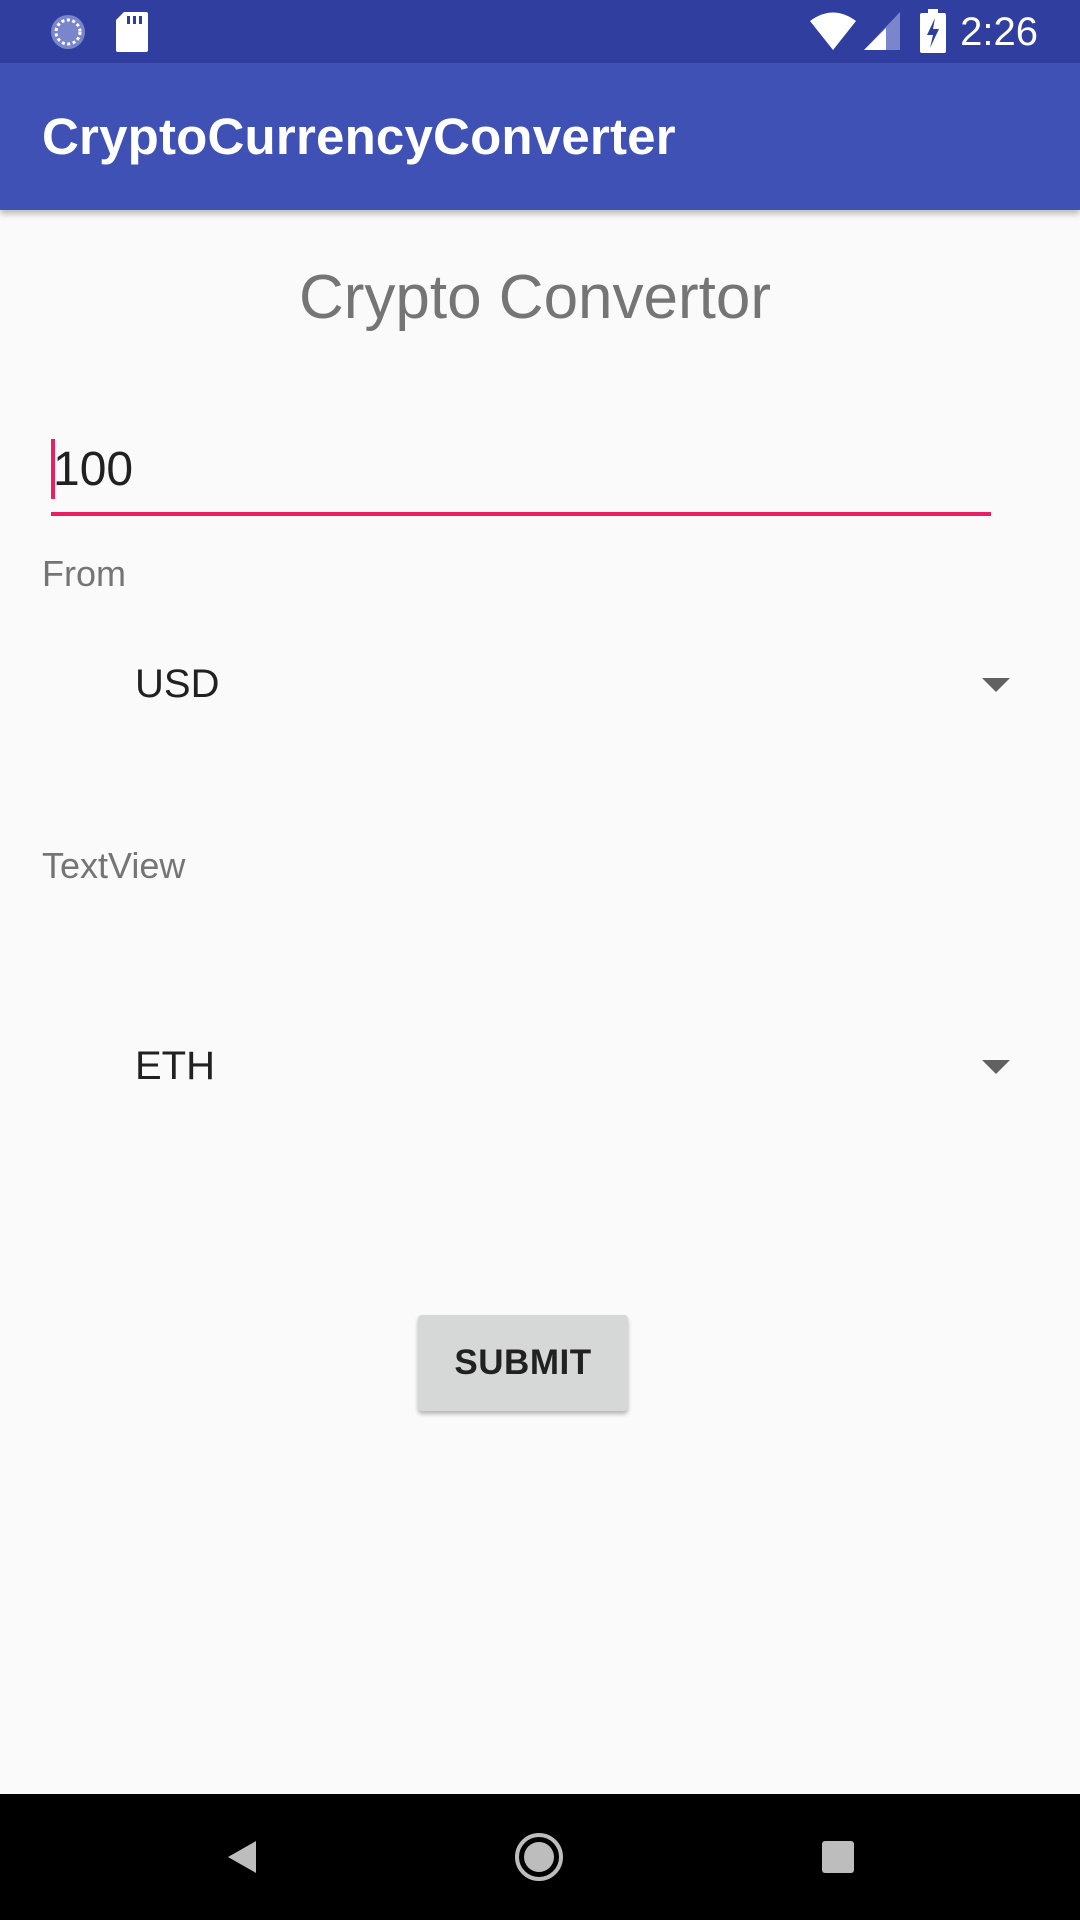 Image resolution: width=1080 pixels, height=1920 pixels. What do you see at coordinates (93, 470) in the screenshot?
I see `amount-input-value: 100` at bounding box center [93, 470].